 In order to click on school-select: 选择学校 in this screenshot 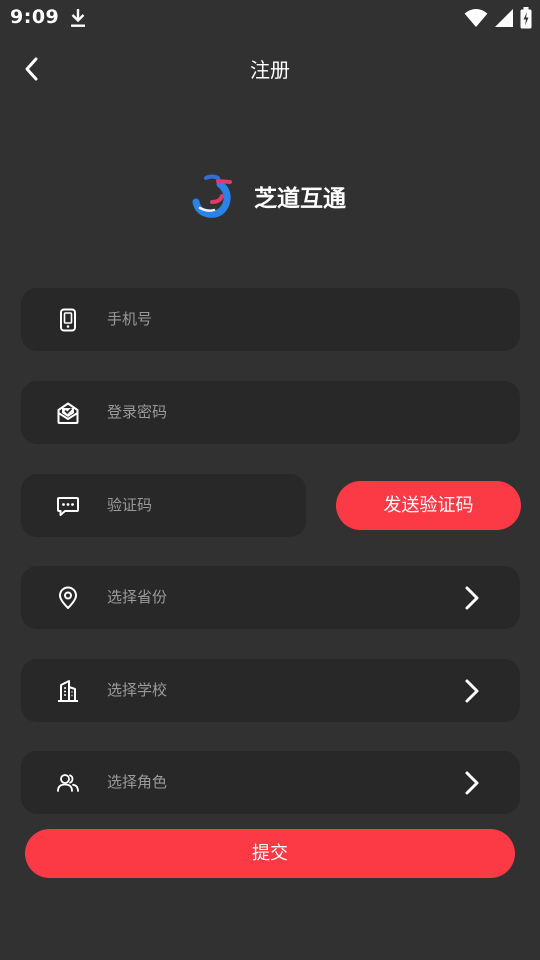, I will do `click(270, 690)`.